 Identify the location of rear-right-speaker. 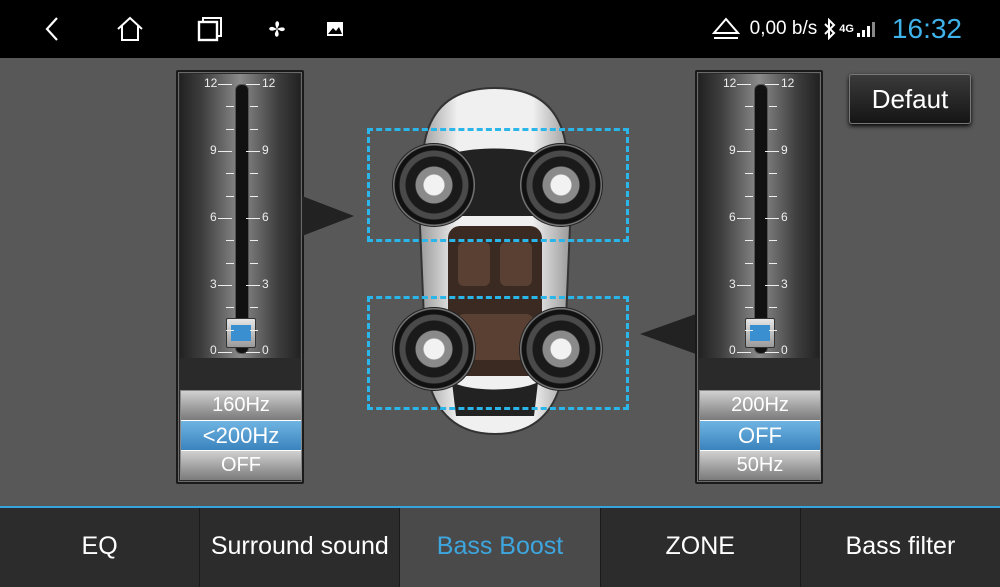
(561, 349).